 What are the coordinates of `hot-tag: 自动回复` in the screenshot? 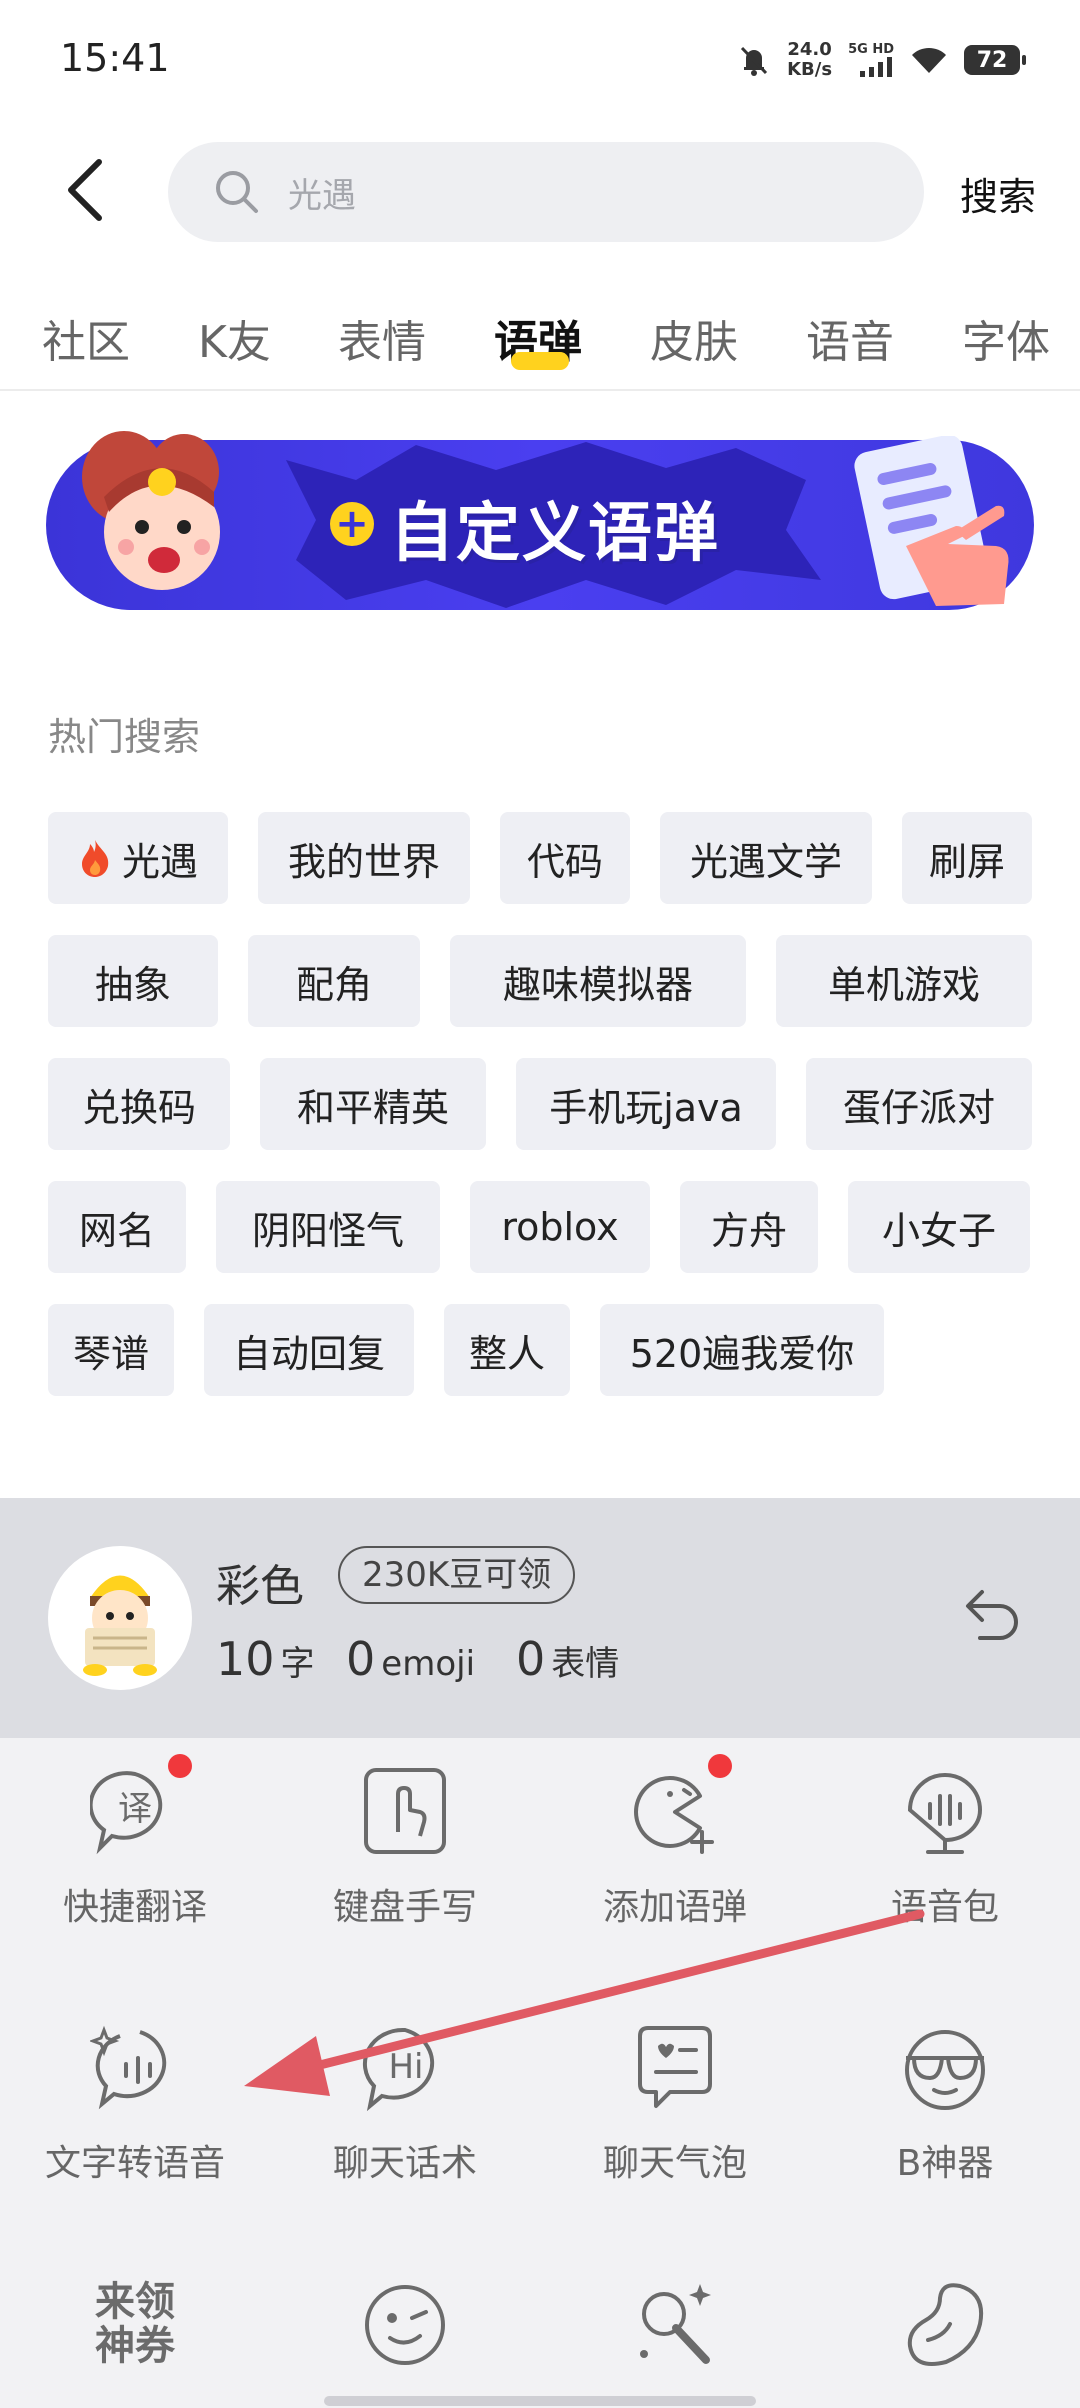 It's located at (309, 1350).